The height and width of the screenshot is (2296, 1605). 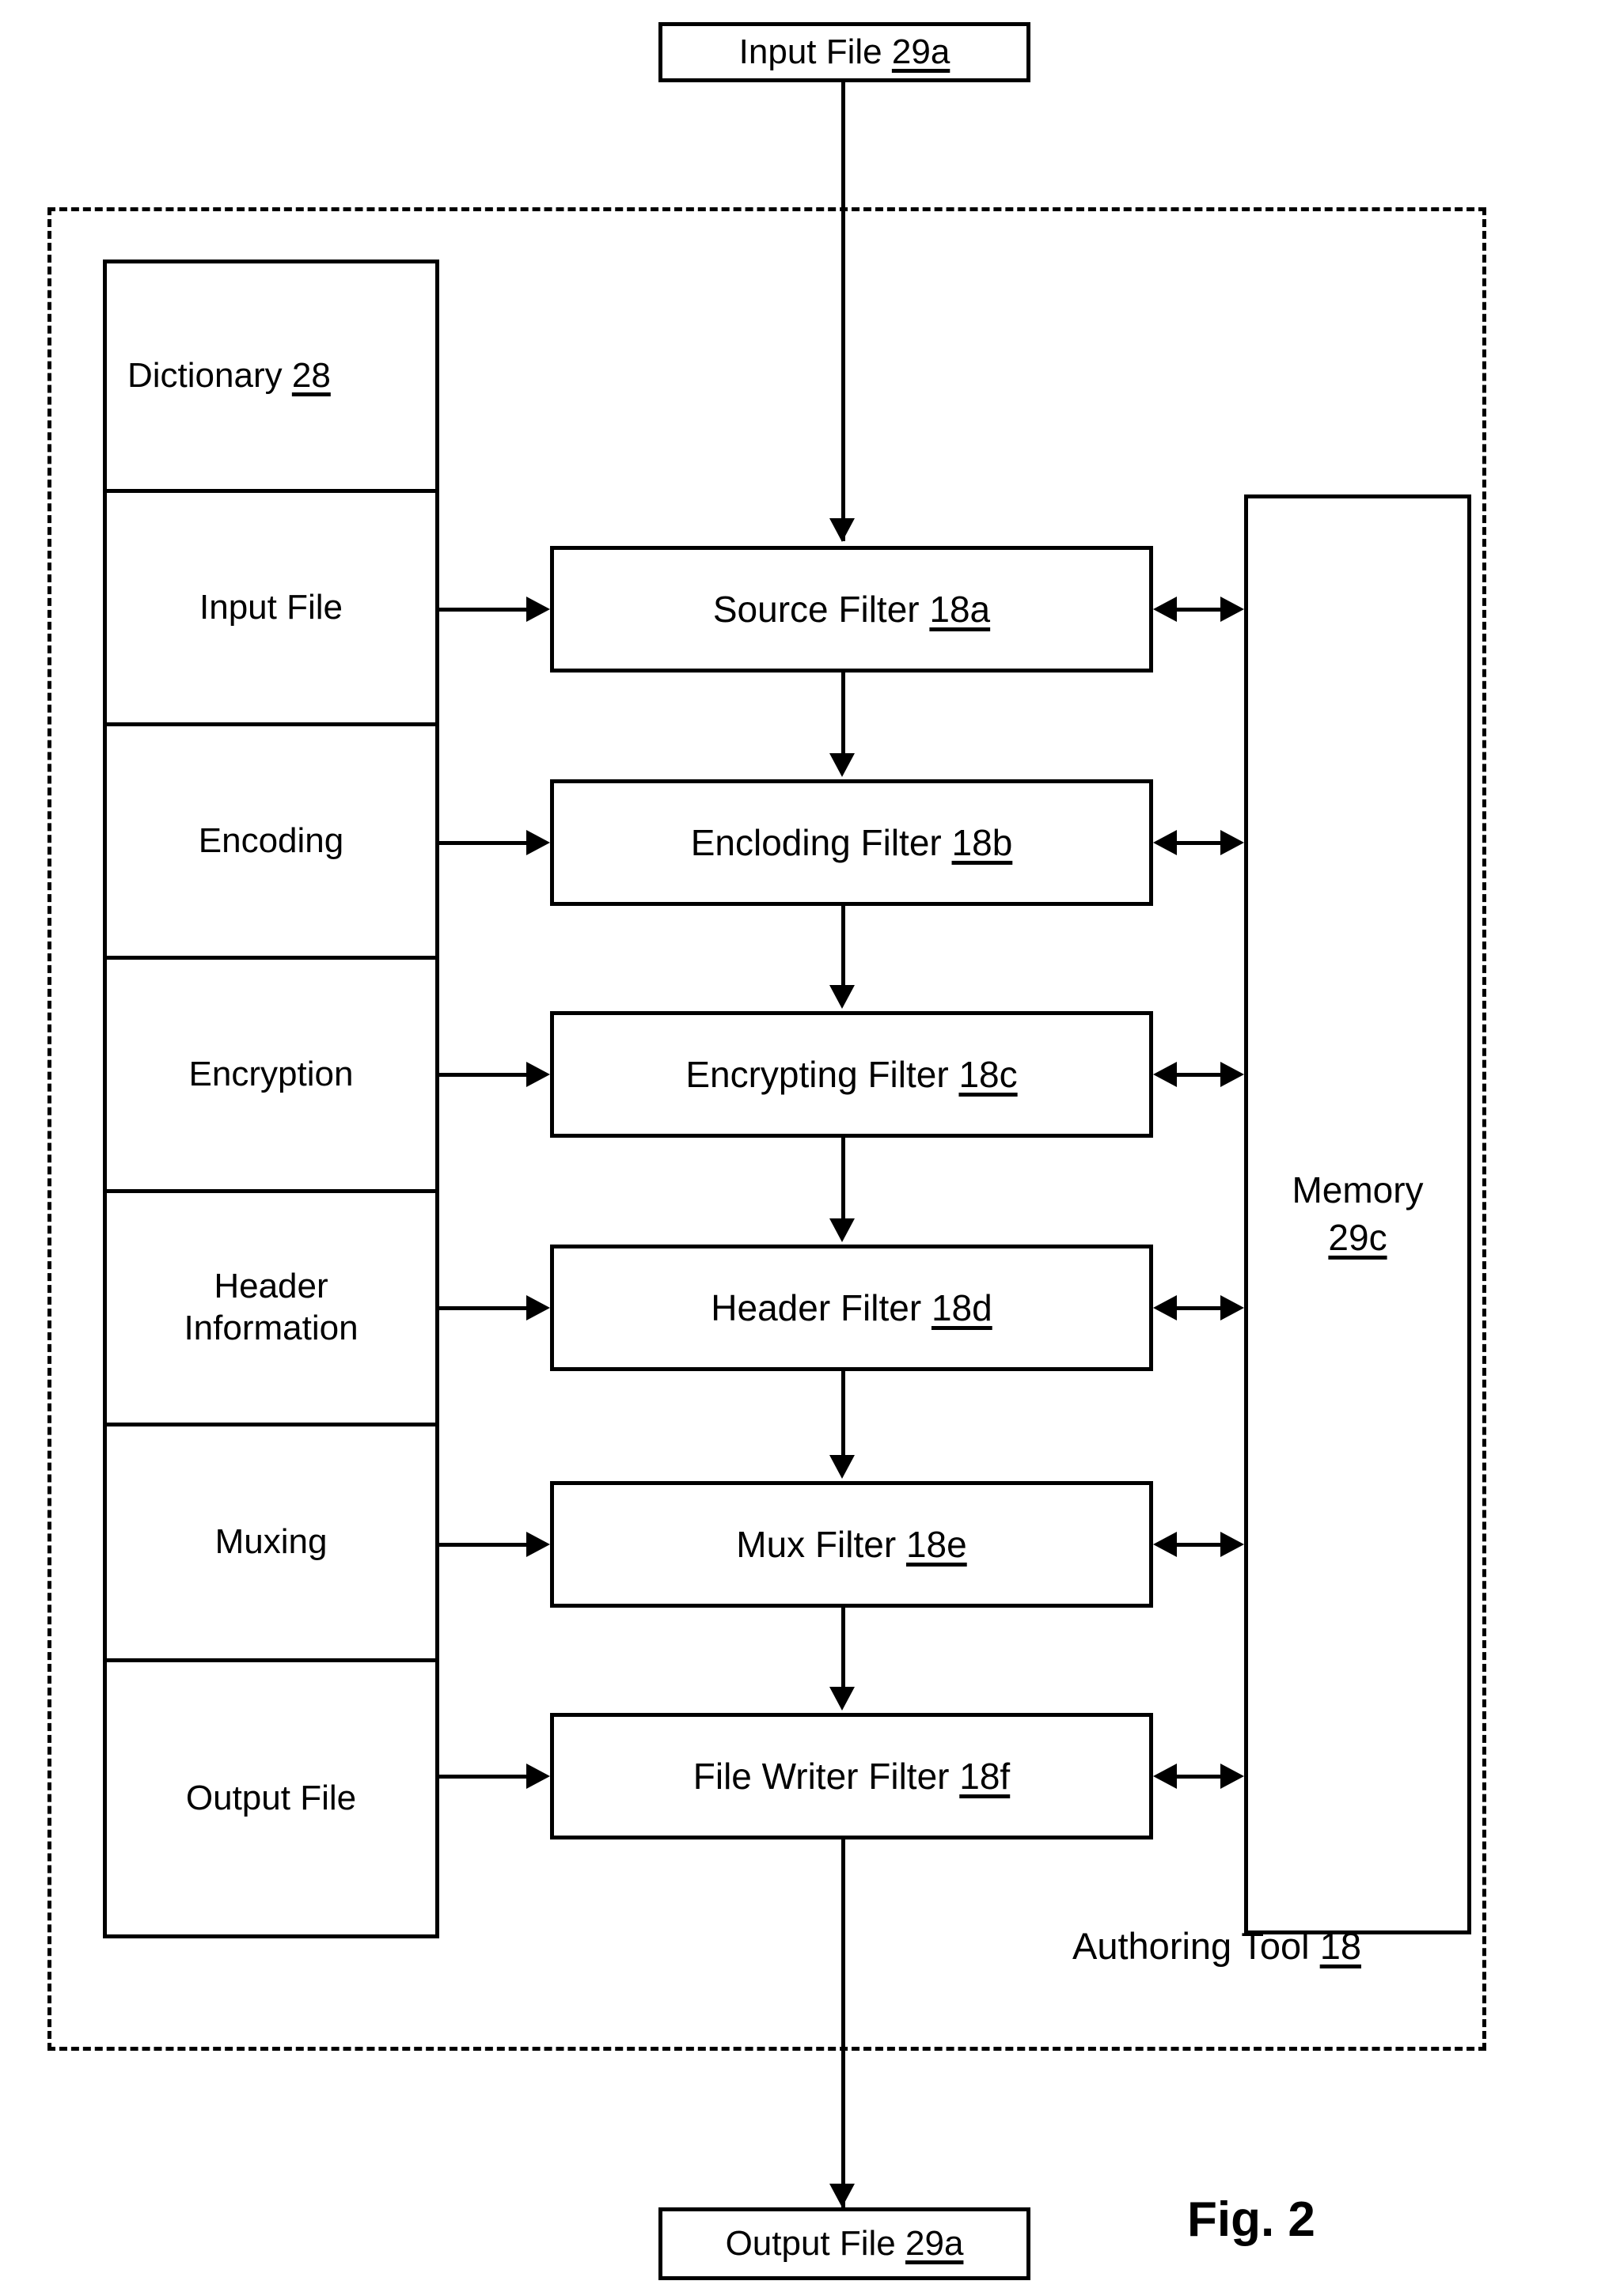 I want to click on arrow-memory-to-header-filter-icon, so click(x=1165, y=1307).